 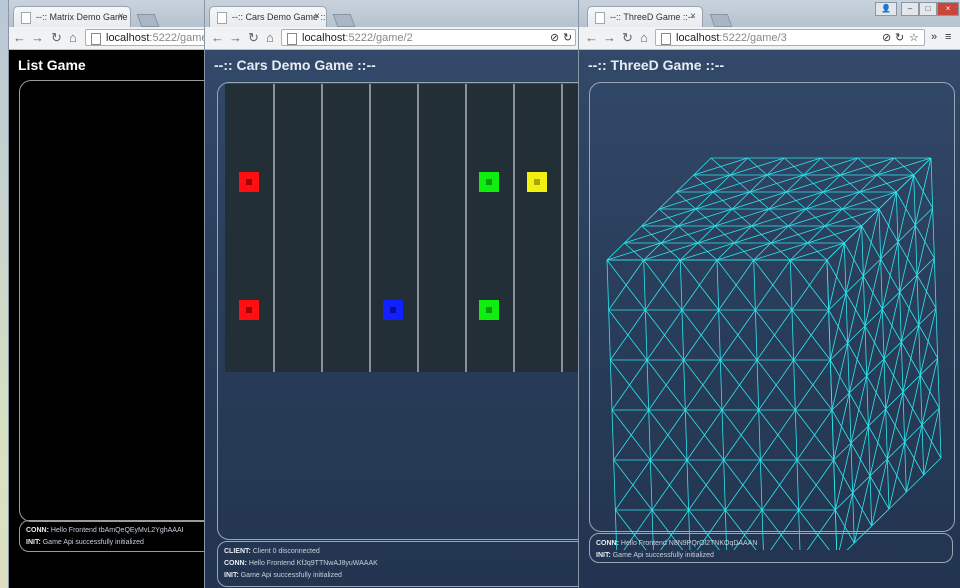 I want to click on page-title: List Game, so click(x=52, y=65).